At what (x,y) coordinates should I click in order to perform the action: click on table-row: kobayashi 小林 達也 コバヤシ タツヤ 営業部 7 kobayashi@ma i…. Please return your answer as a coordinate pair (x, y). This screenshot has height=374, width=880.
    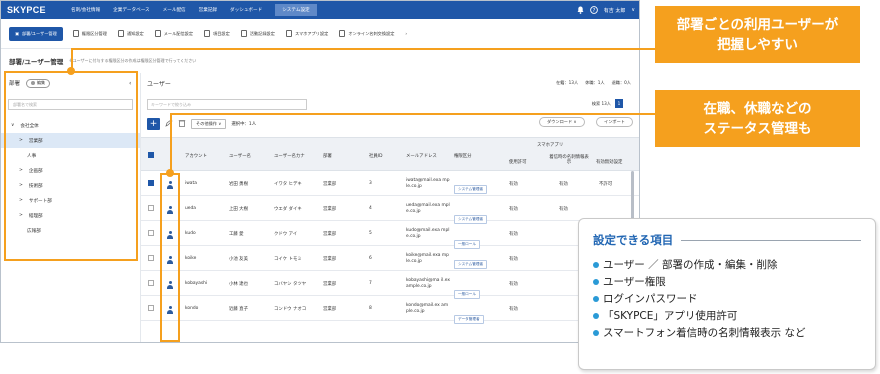
    Looking at the image, I should click on (390, 285).